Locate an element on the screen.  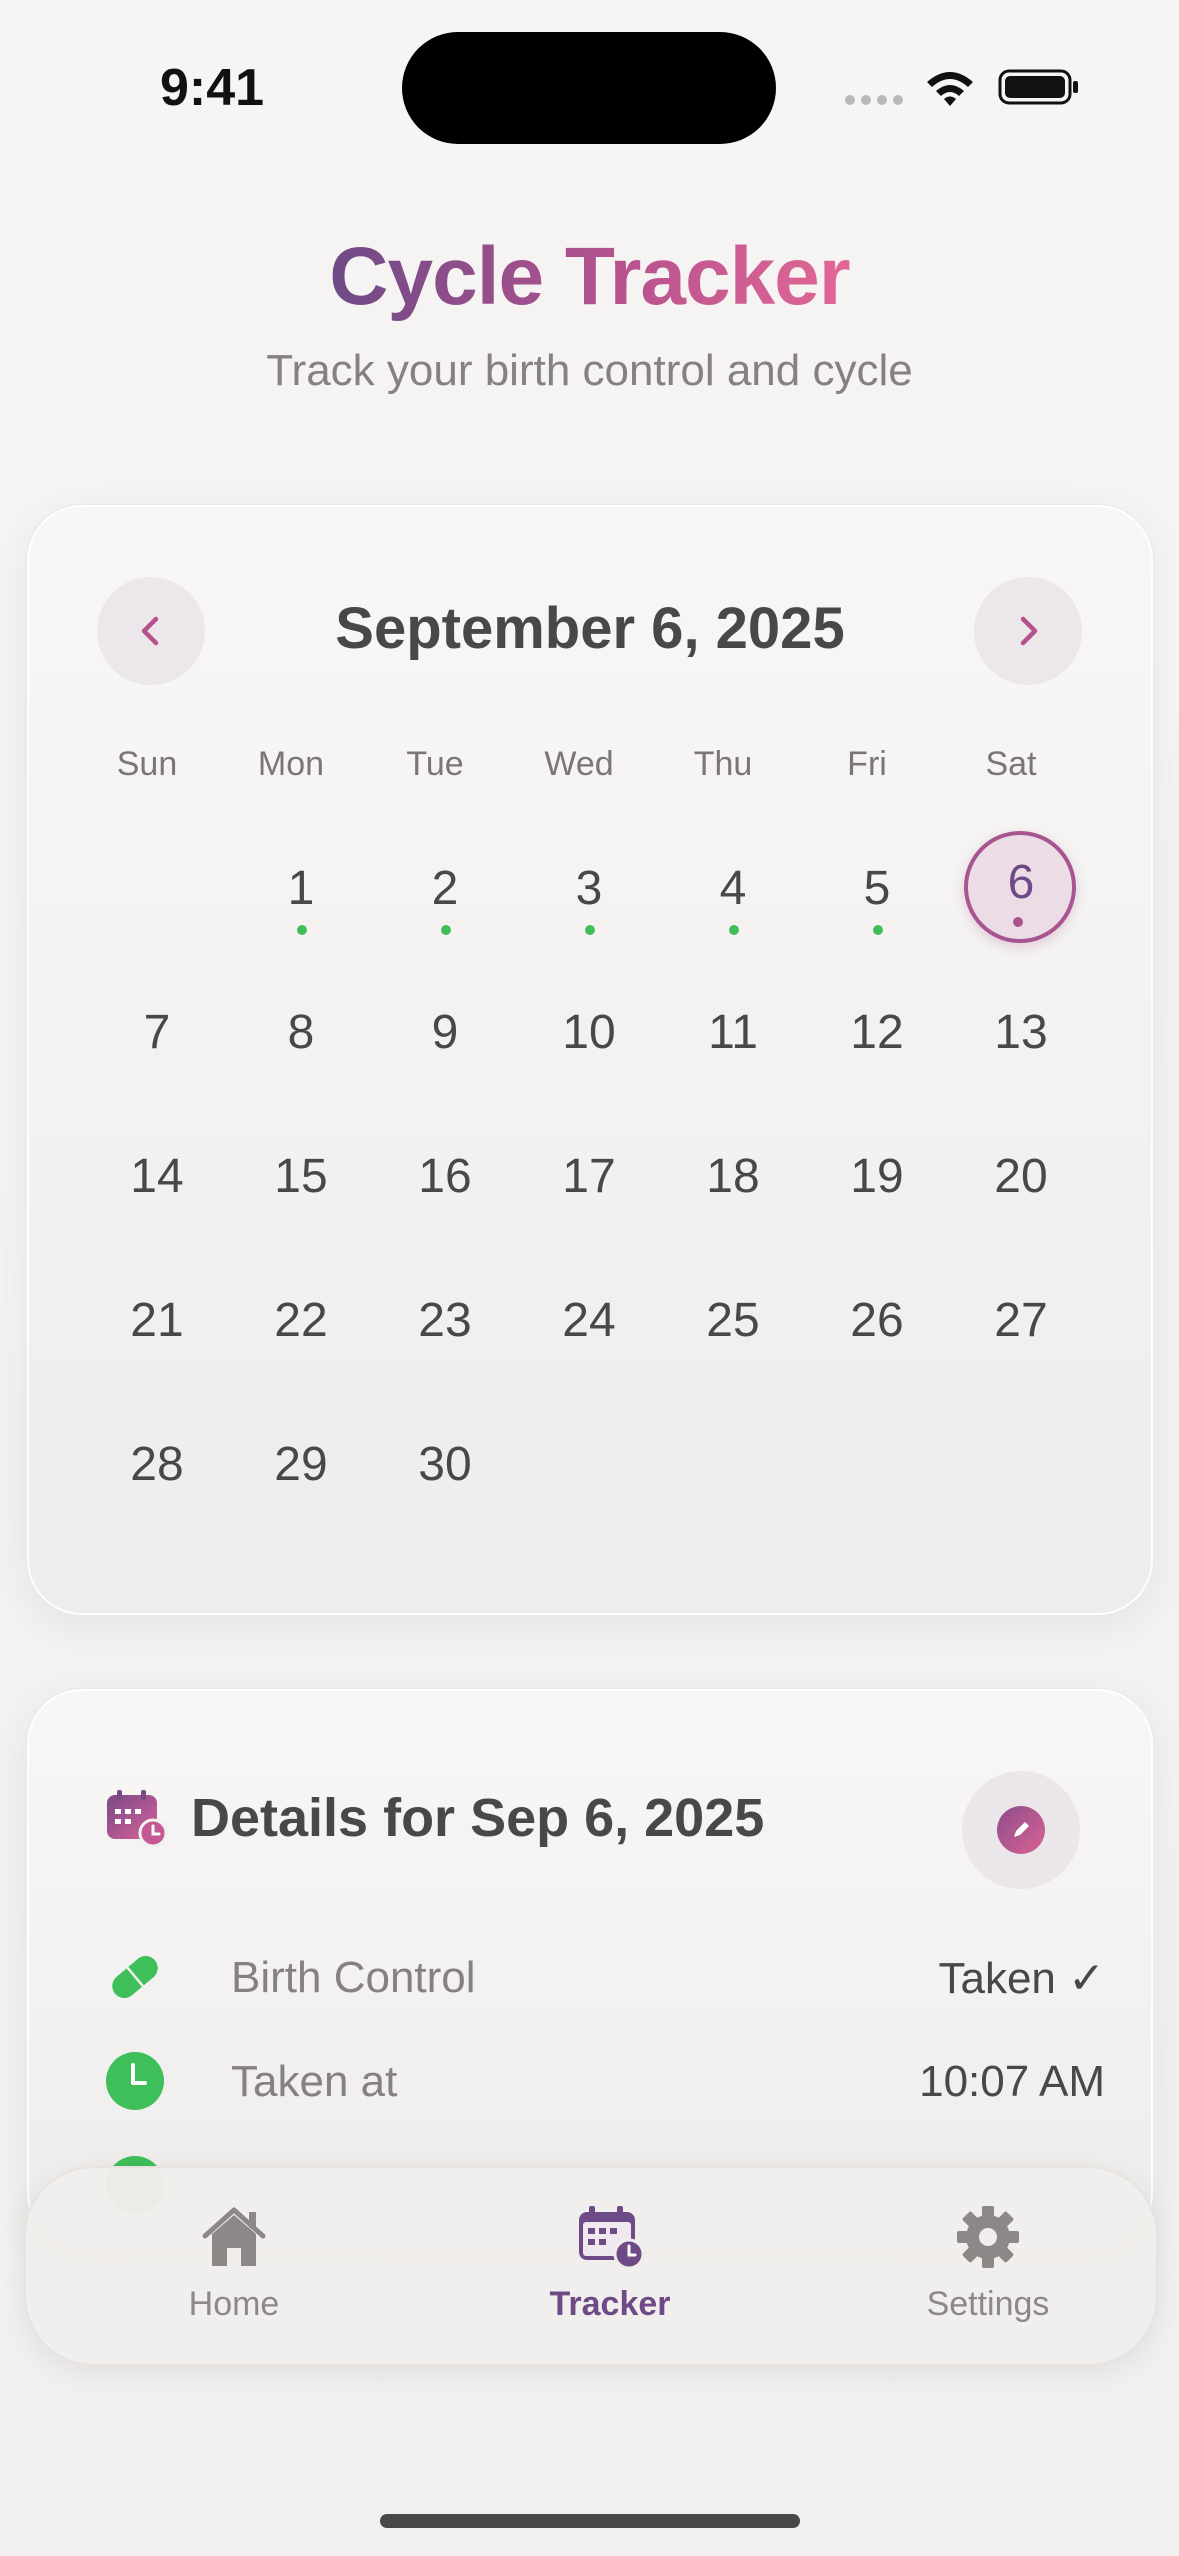
calendar-day: 29 is located at coordinates (301, 1467).